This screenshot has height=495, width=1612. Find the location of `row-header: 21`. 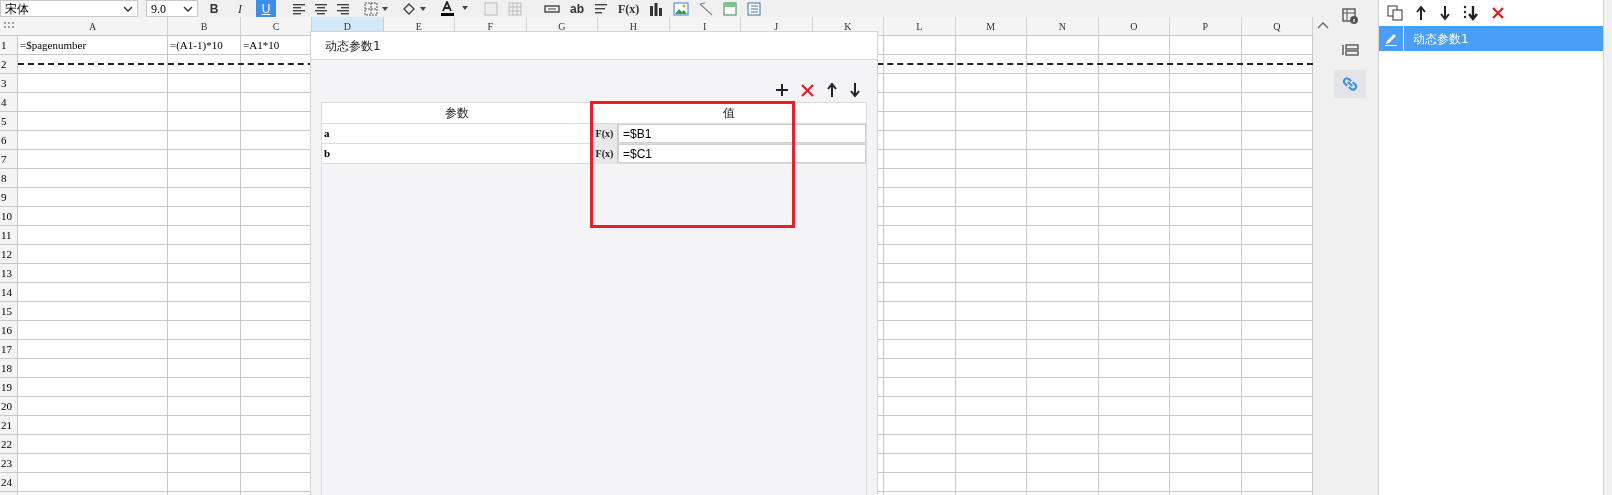

row-header: 21 is located at coordinates (9, 425).